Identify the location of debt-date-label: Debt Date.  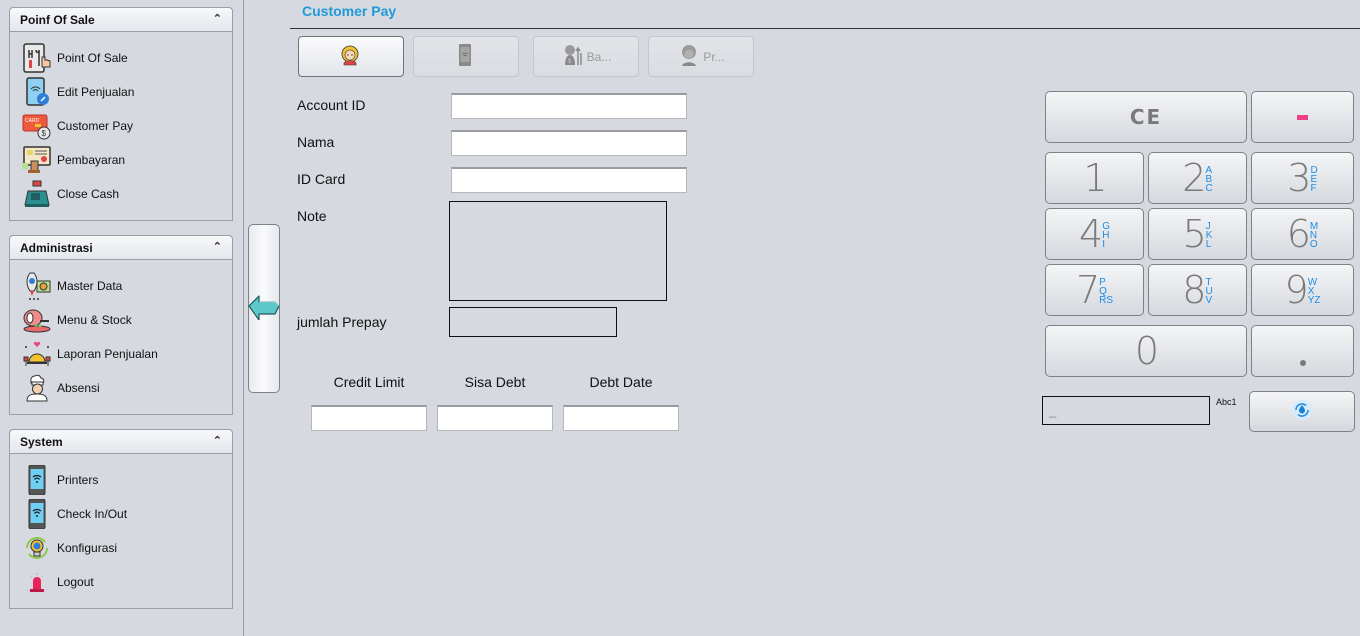
(621, 382).